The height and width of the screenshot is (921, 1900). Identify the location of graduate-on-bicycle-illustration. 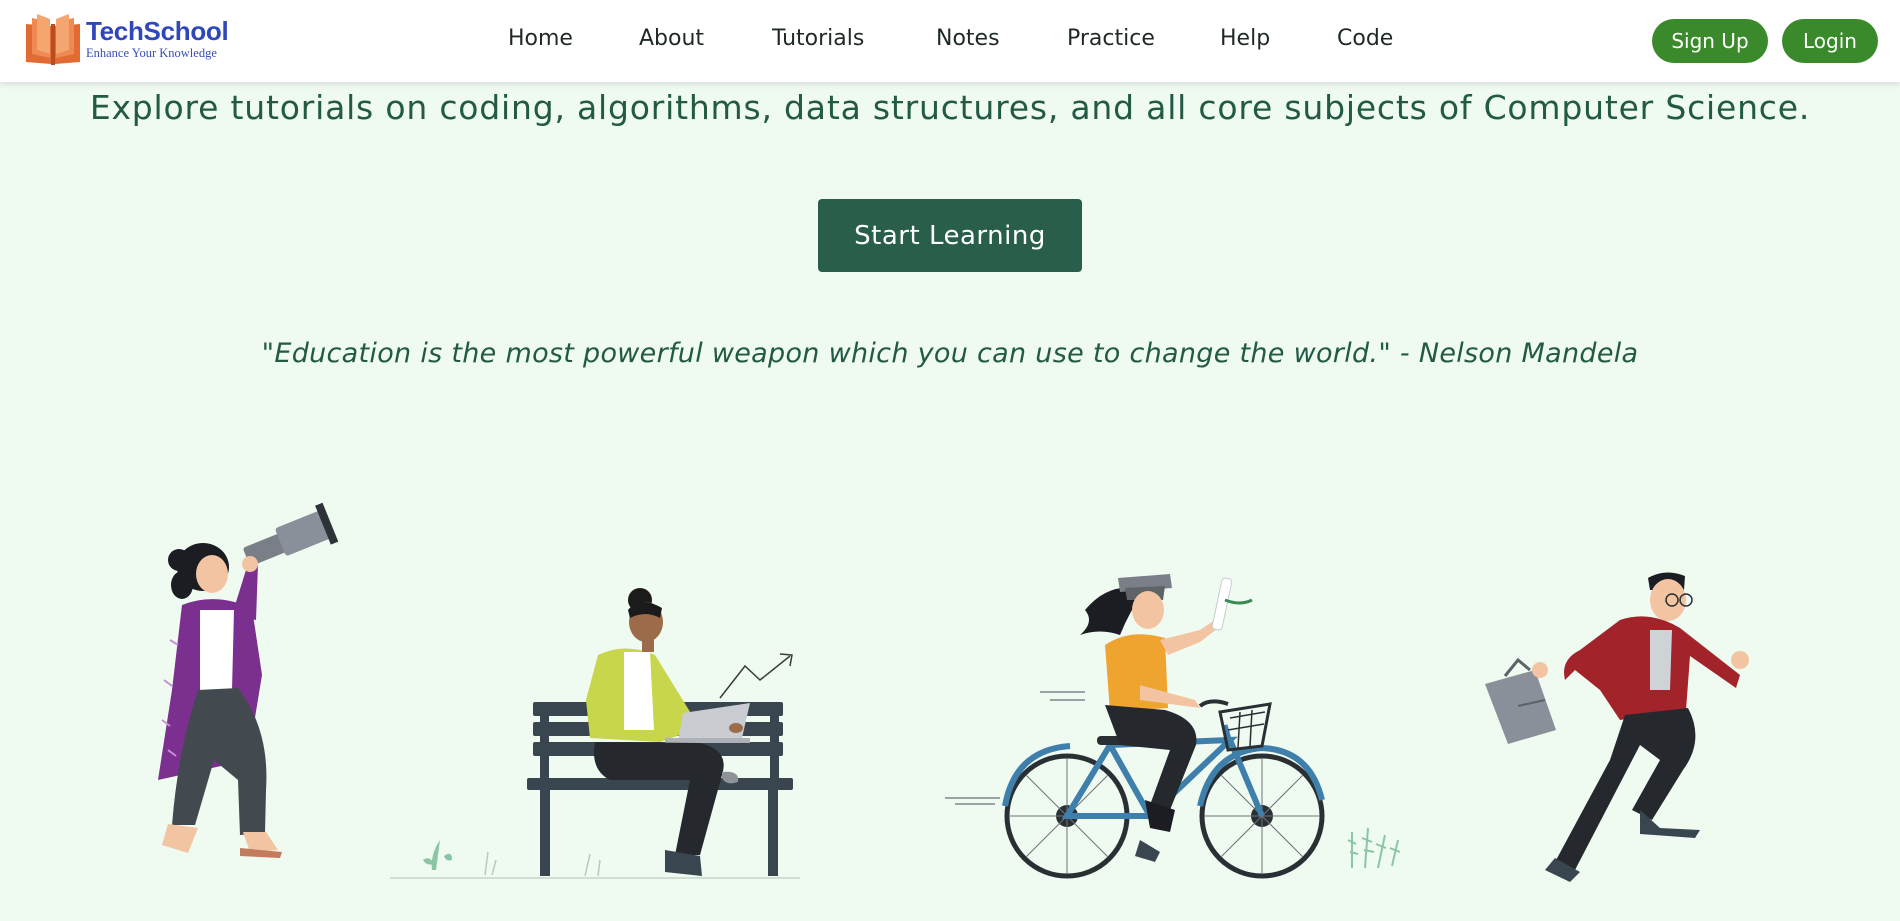
(1135, 726).